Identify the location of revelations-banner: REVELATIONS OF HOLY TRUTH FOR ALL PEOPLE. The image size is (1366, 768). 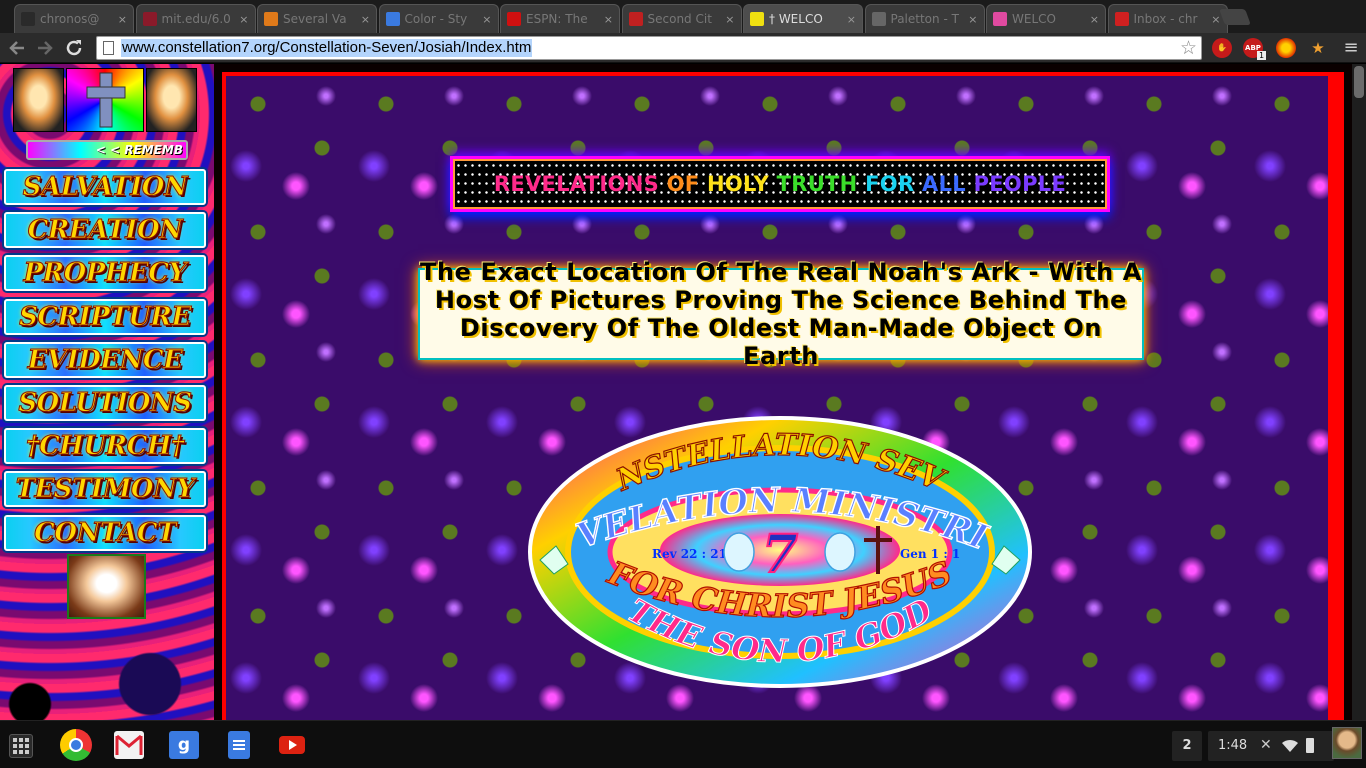
(780, 184).